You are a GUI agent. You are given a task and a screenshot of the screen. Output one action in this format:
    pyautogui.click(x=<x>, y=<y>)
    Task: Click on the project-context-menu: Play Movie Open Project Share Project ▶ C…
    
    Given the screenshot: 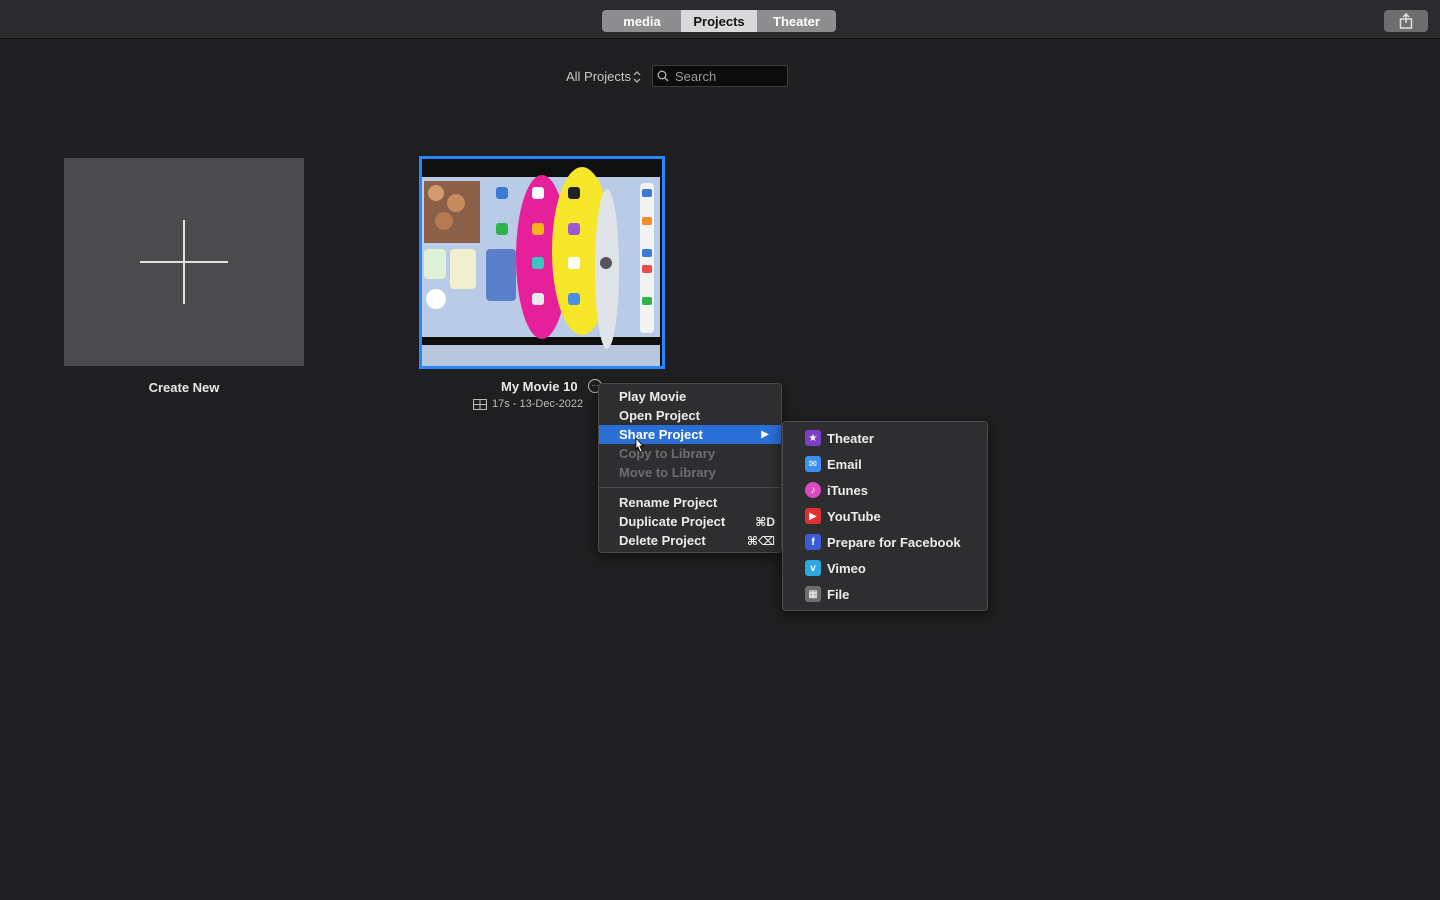 What is the action you would take?
    pyautogui.click(x=690, y=468)
    